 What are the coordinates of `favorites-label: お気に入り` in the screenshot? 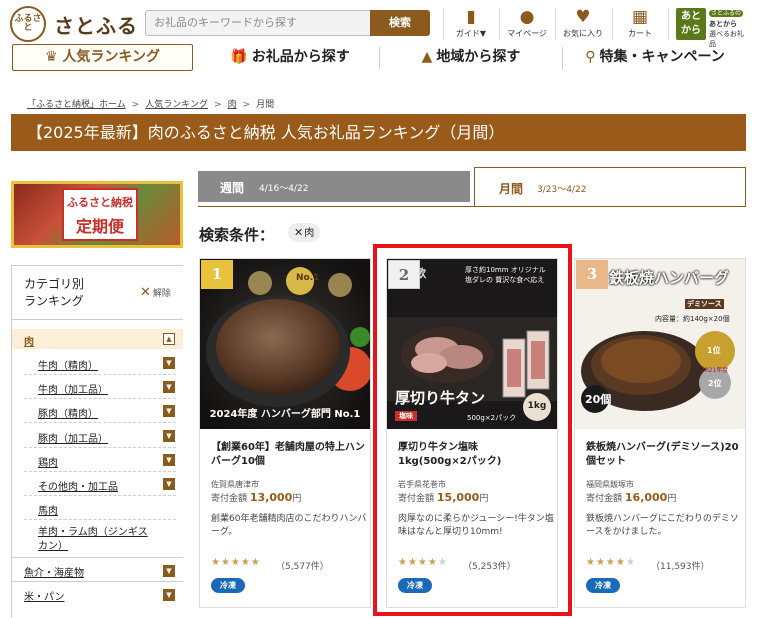 It's located at (583, 33).